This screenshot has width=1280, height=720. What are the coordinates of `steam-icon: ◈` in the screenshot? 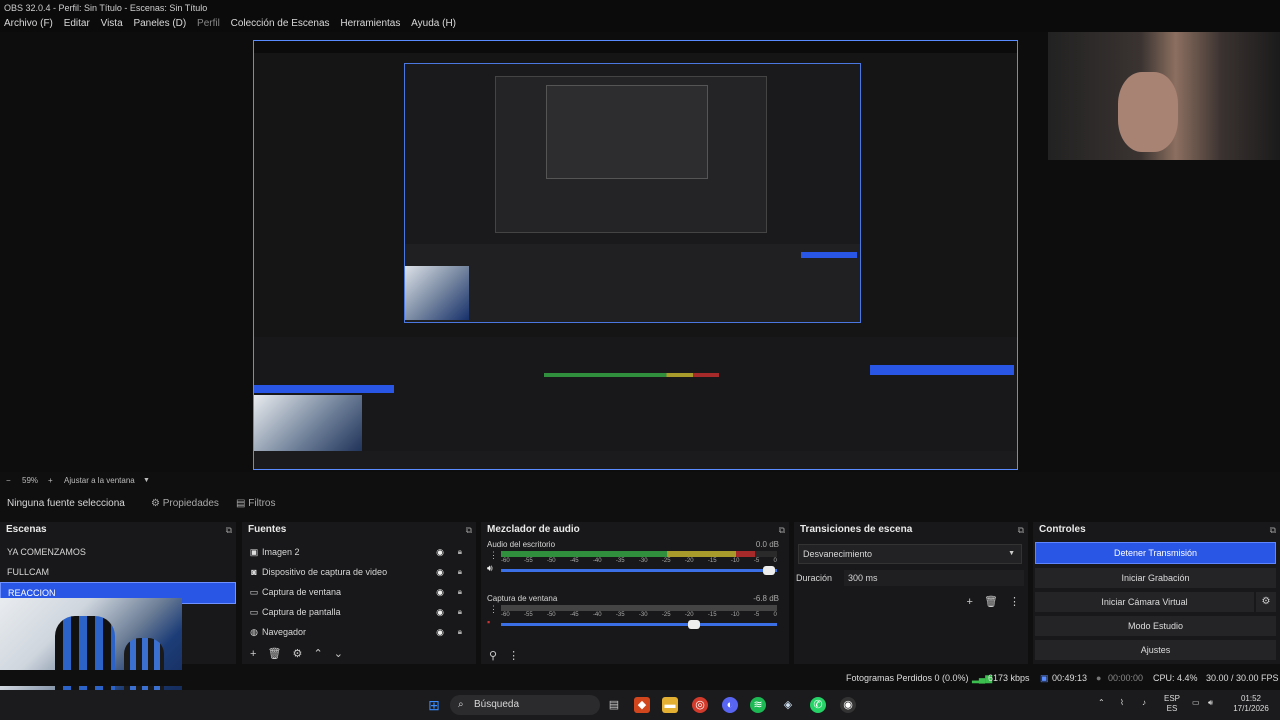 It's located at (788, 705).